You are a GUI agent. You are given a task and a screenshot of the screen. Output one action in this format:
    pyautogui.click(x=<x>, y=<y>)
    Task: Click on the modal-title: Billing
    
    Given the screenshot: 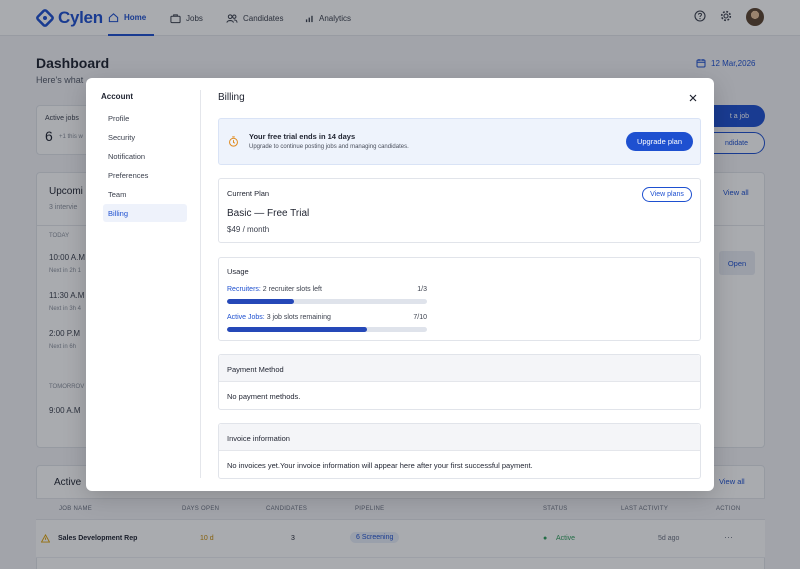 What is the action you would take?
    pyautogui.click(x=231, y=97)
    